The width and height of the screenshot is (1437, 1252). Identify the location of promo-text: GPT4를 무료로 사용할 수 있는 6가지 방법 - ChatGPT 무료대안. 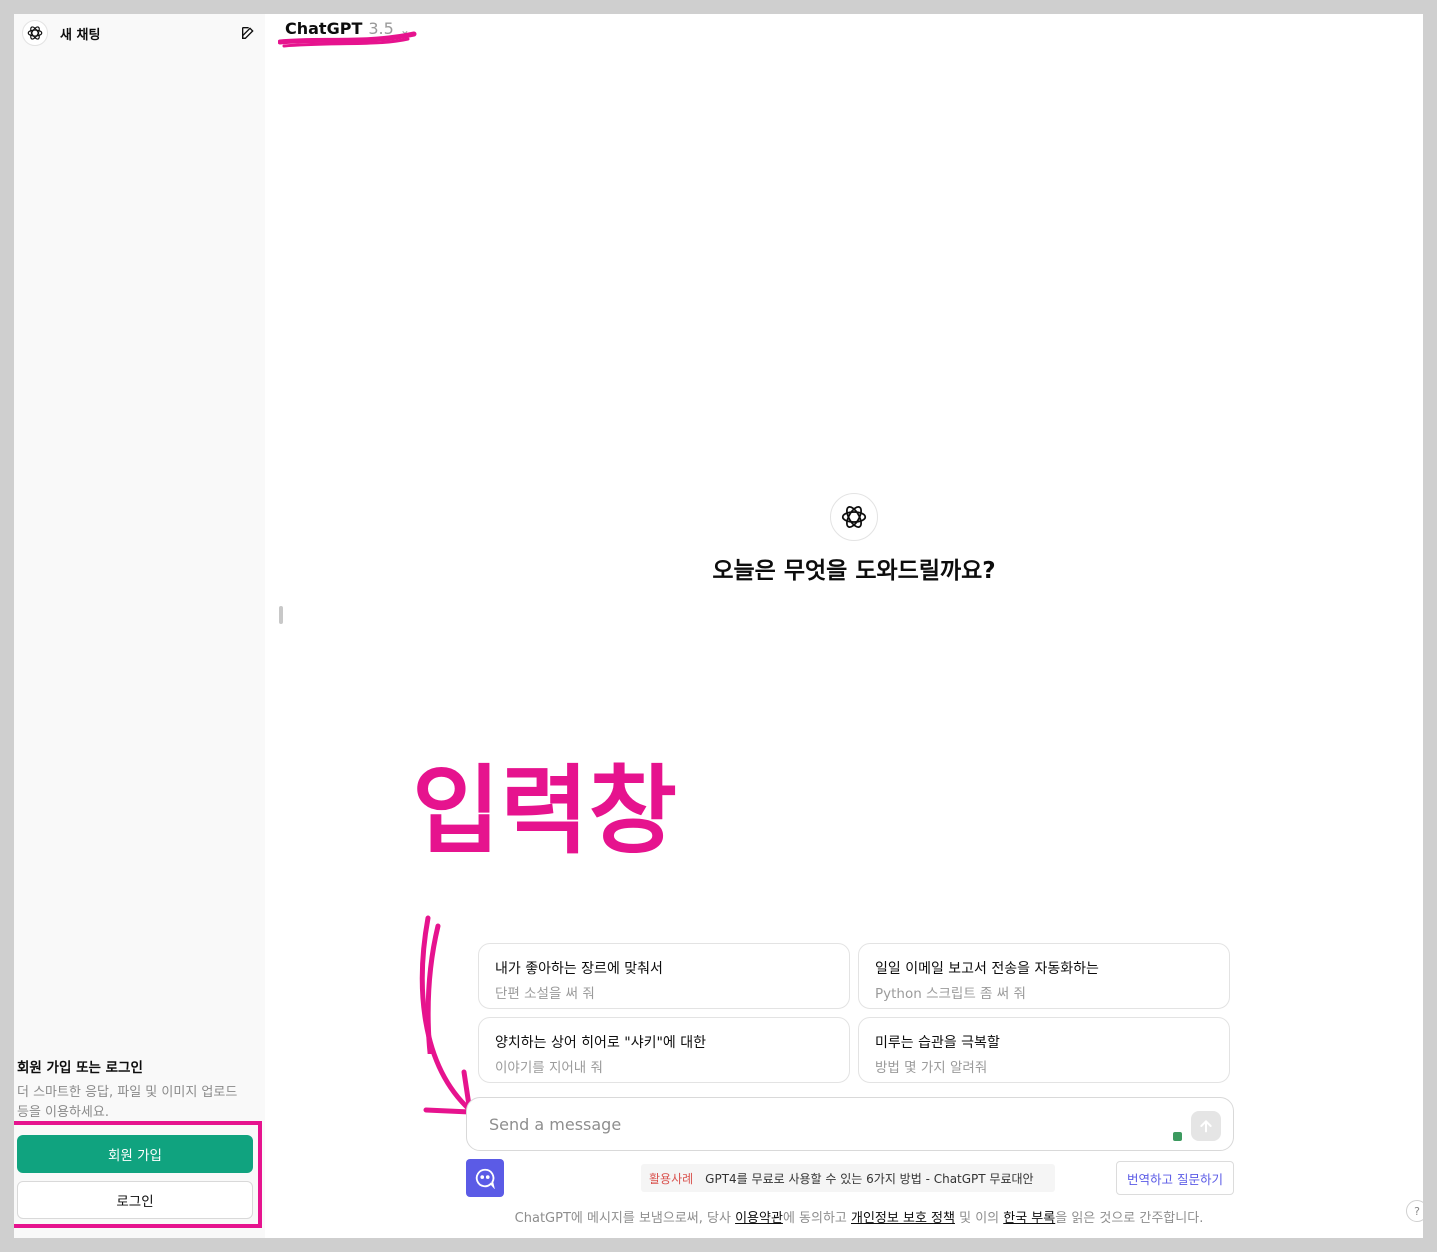
(869, 1178).